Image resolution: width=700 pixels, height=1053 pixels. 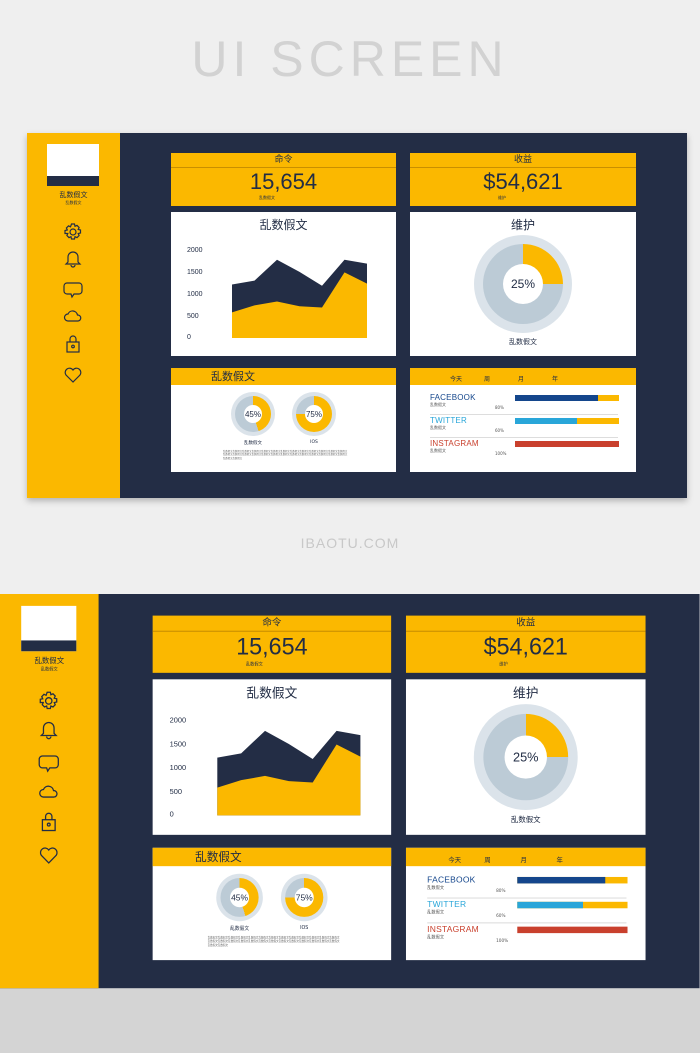 I want to click on stat-label: 收益, so click(x=523, y=160).